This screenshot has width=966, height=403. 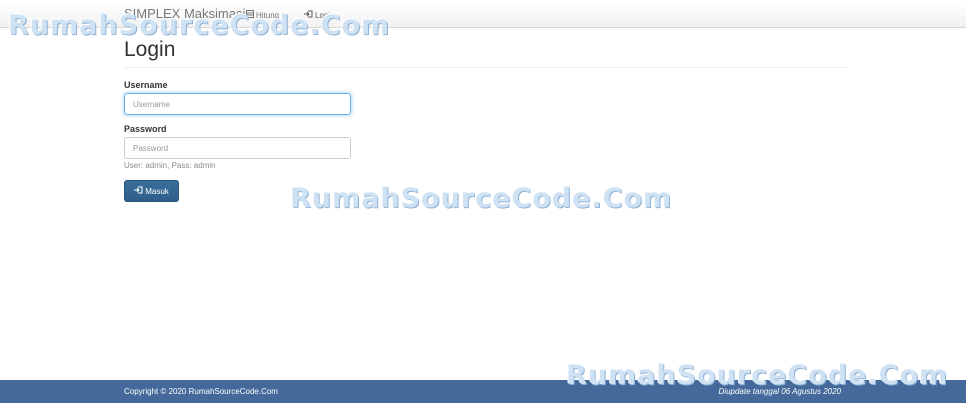 I want to click on nav-item-label: Login, so click(x=325, y=15).